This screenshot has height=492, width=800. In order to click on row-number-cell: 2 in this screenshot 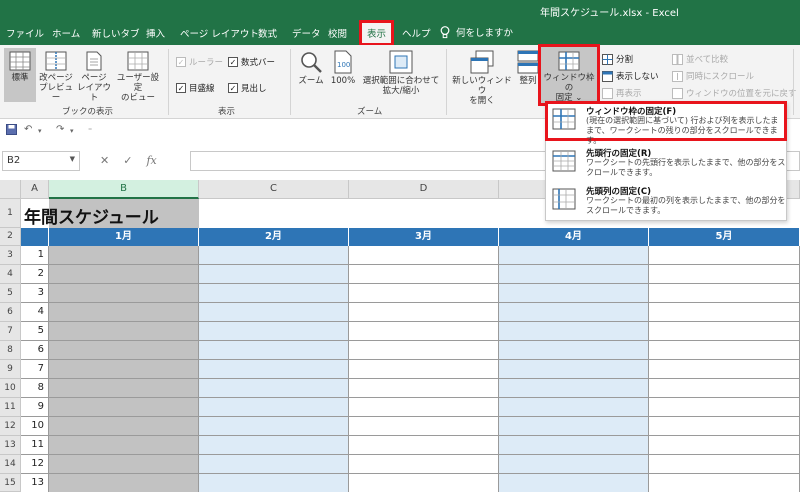, I will do `click(35, 274)`.